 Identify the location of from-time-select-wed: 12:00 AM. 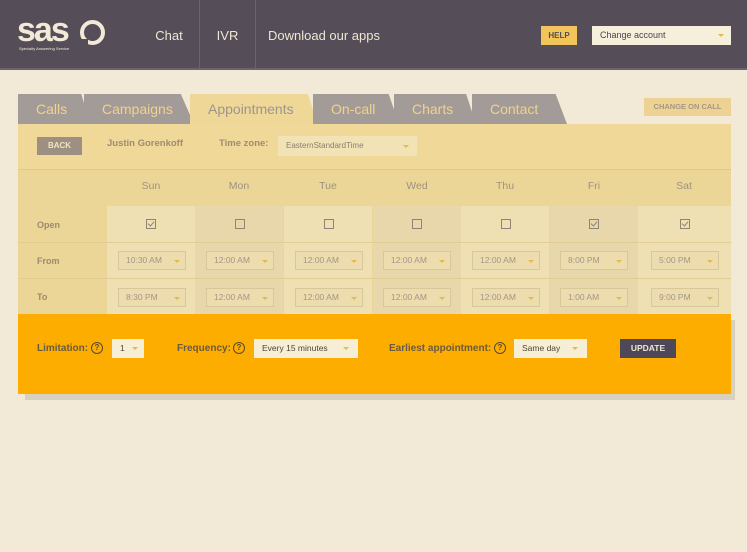
(417, 260).